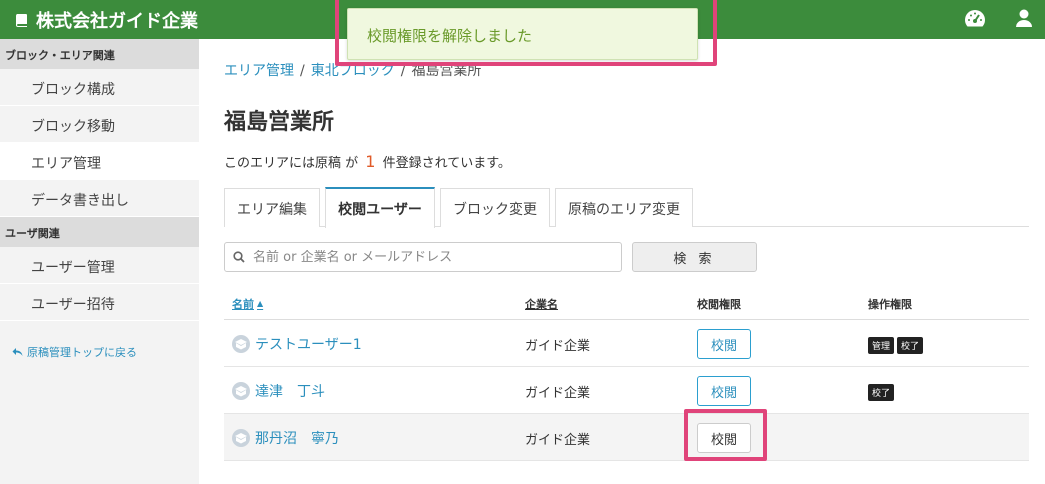  Describe the element at coordinates (626, 306) in the screenshot. I see `table-header: 名前 ▲ 企業名 校閲権限 操作権限` at that location.